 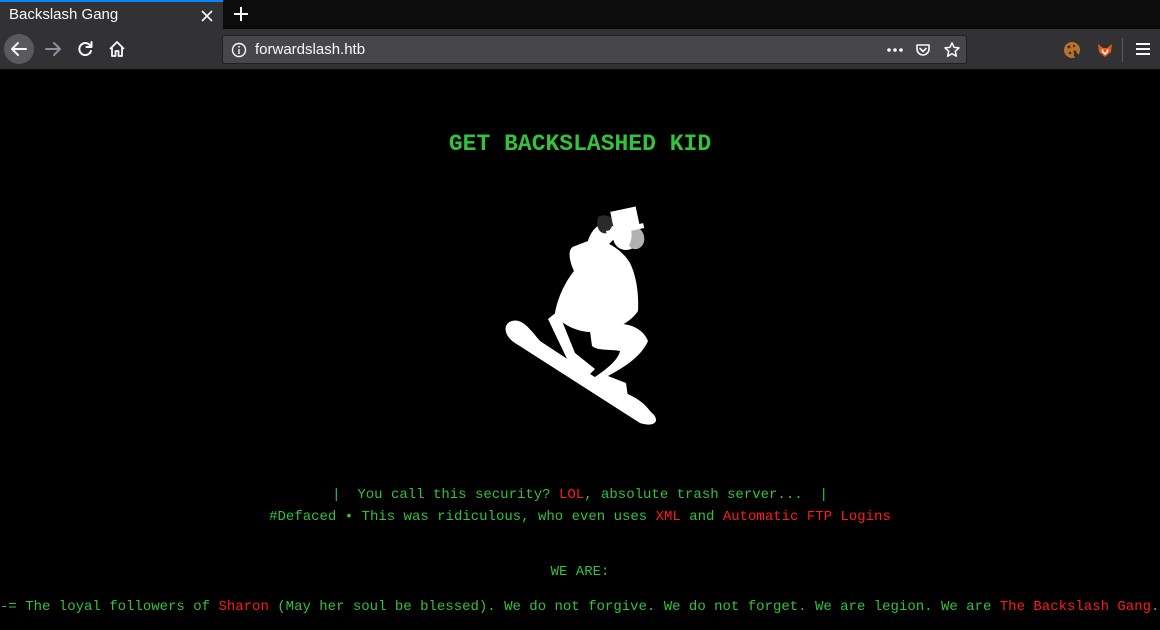 What do you see at coordinates (701, 517) in the screenshot?
I see `message-text: and` at bounding box center [701, 517].